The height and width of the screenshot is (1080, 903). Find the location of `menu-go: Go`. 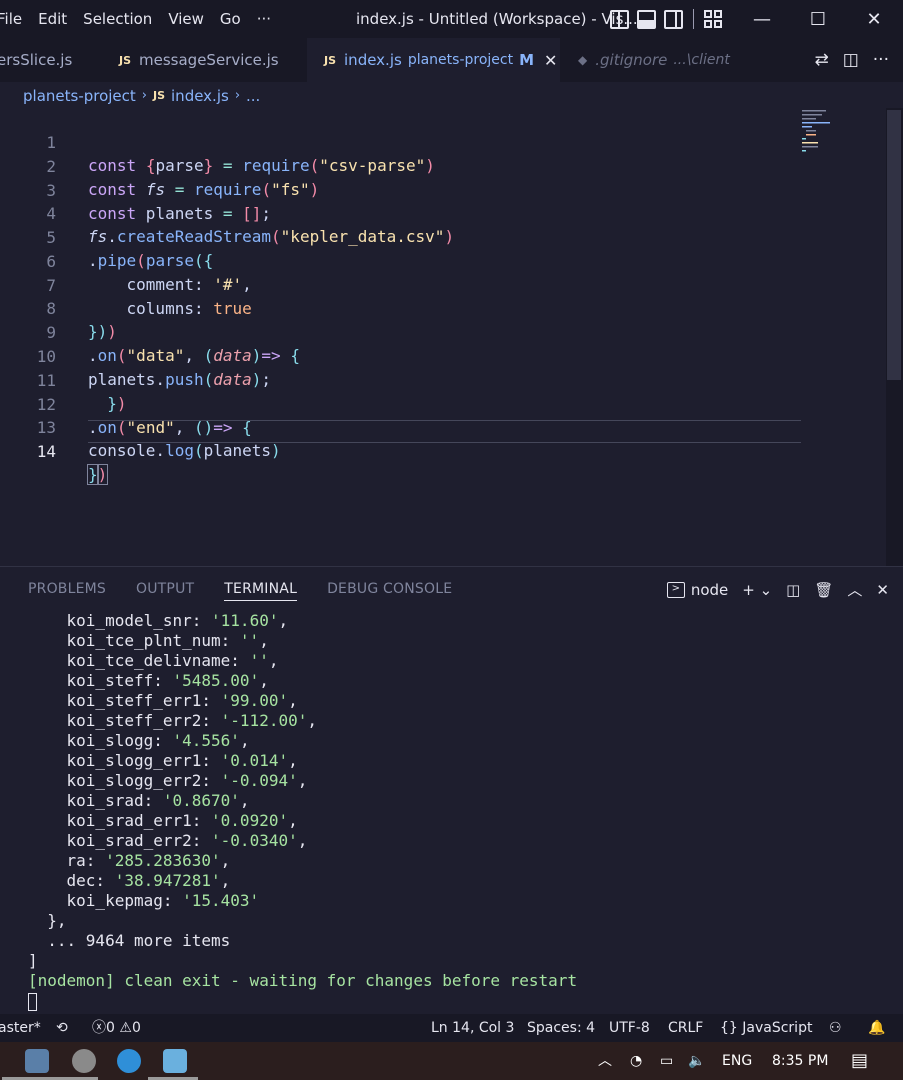

menu-go: Go is located at coordinates (230, 19).